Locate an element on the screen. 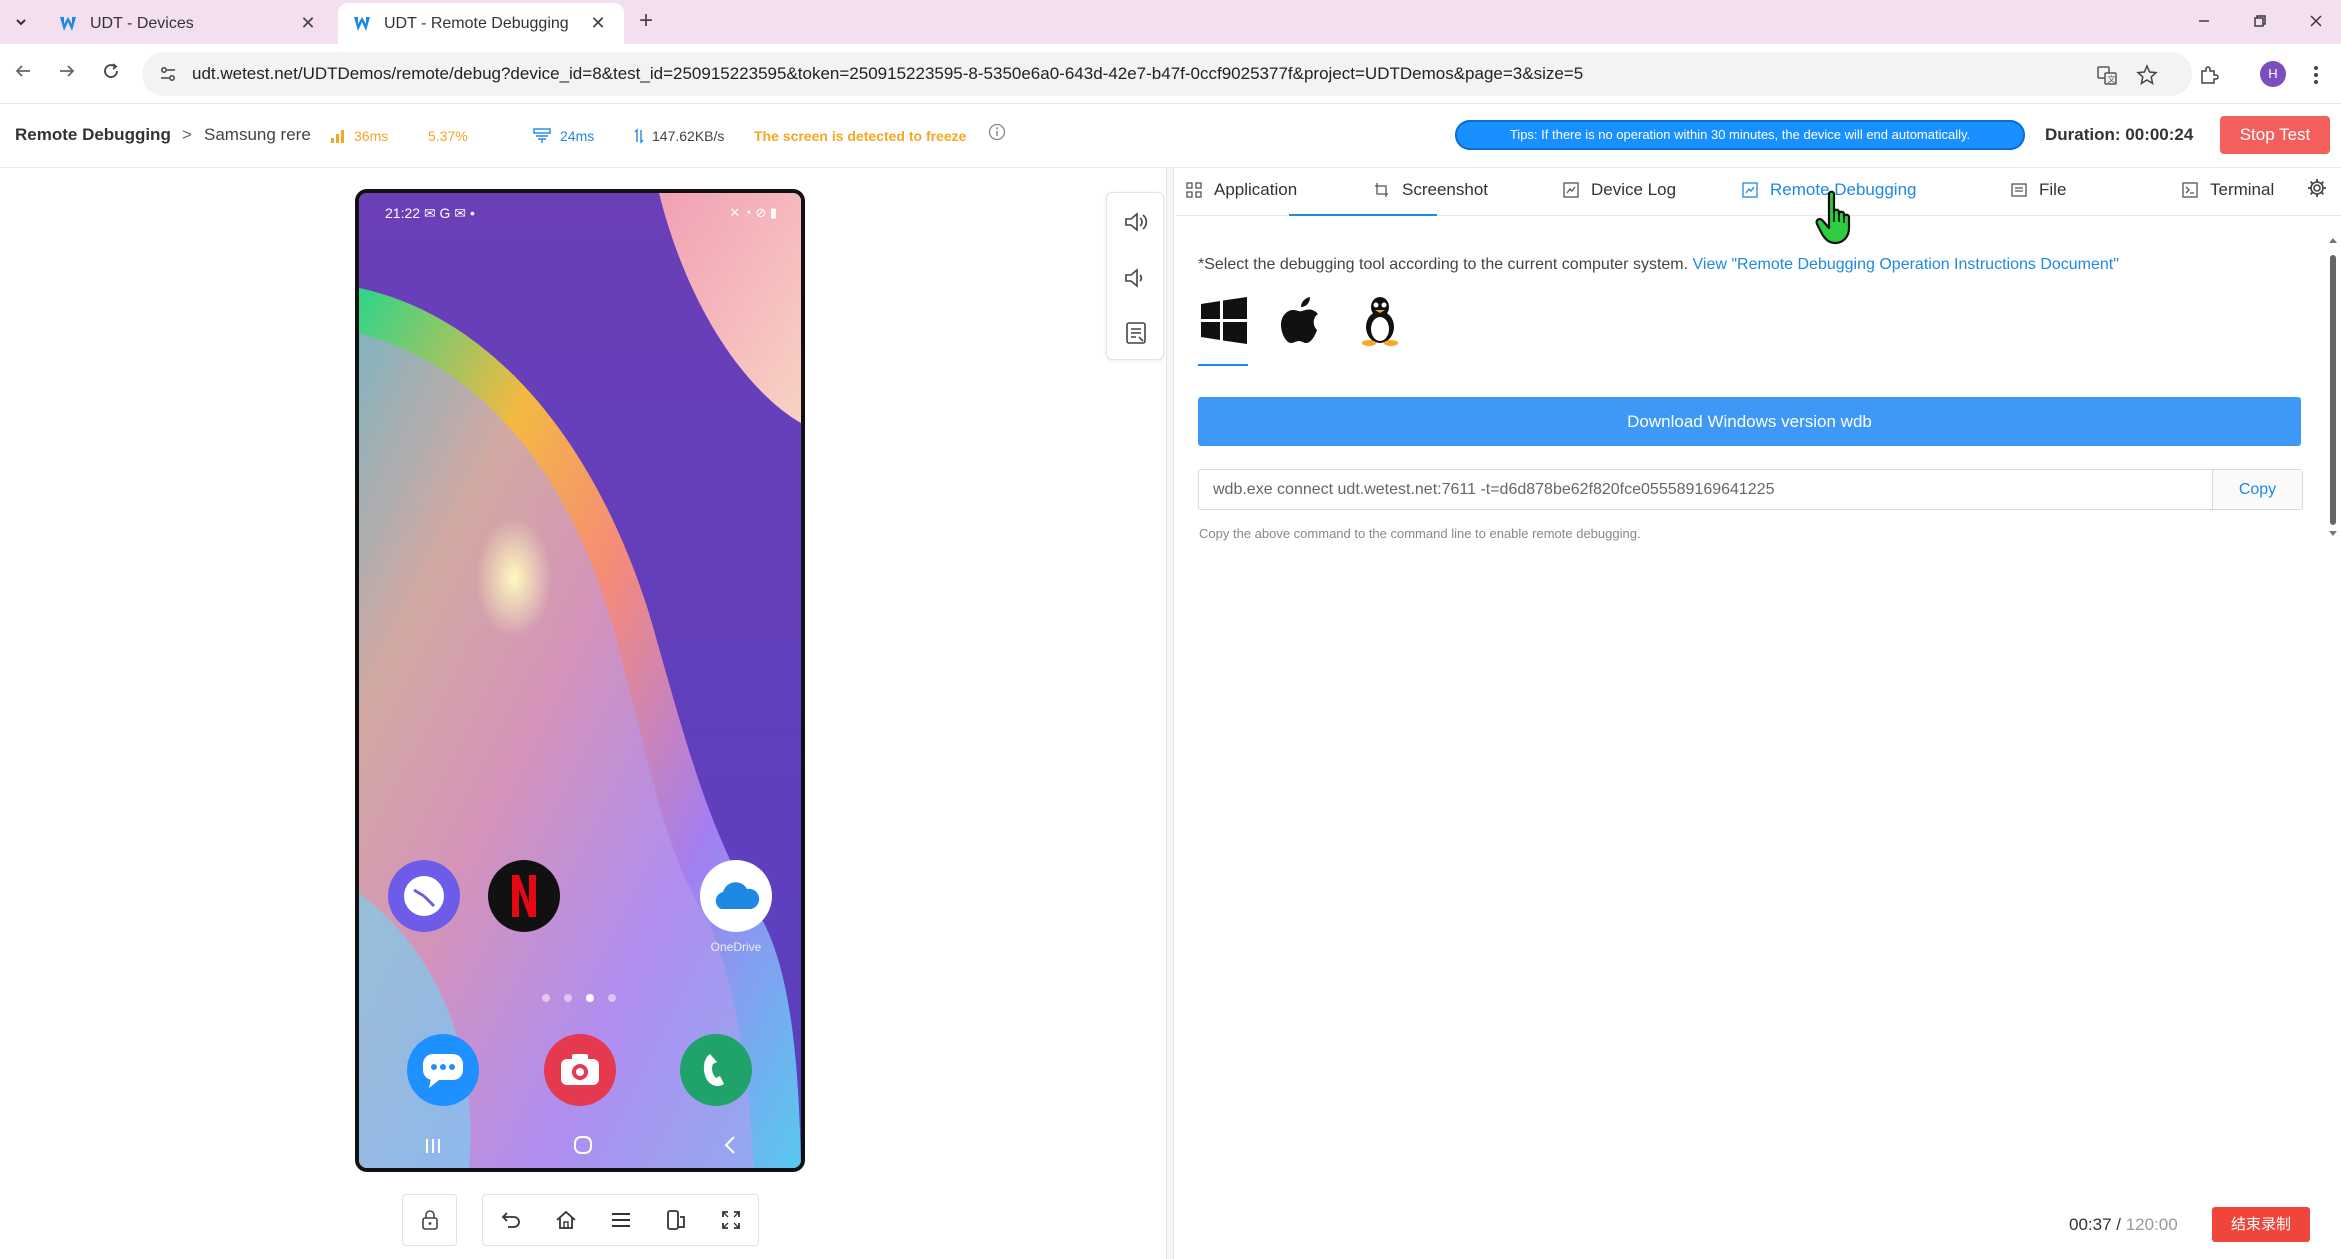  grid-icon is located at coordinates (1194, 190).